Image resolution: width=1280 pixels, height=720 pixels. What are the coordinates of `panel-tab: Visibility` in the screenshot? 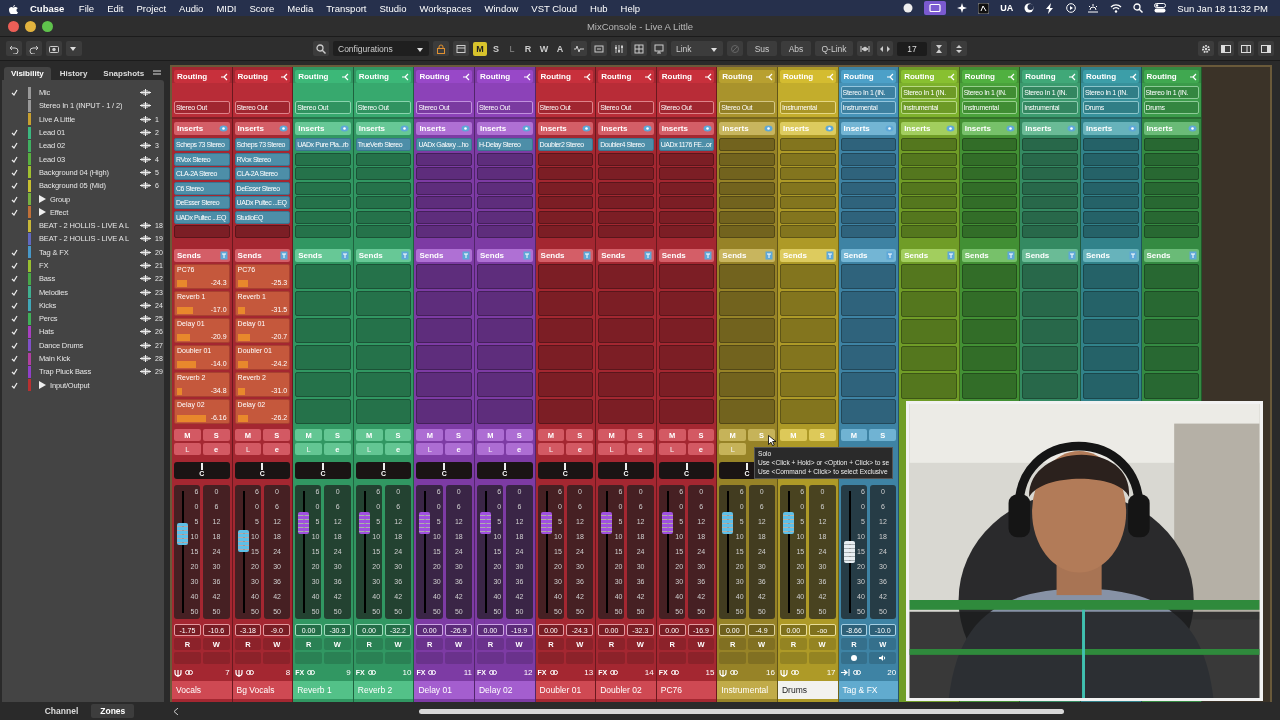 It's located at (27, 73).